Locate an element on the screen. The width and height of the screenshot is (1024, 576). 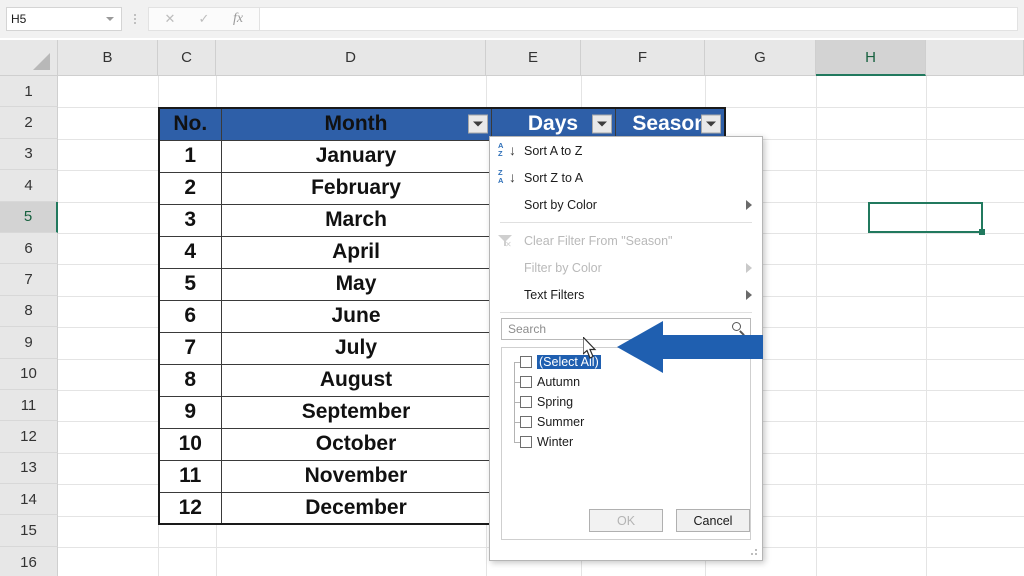
name-box-value: H5 is located at coordinates (19, 19).